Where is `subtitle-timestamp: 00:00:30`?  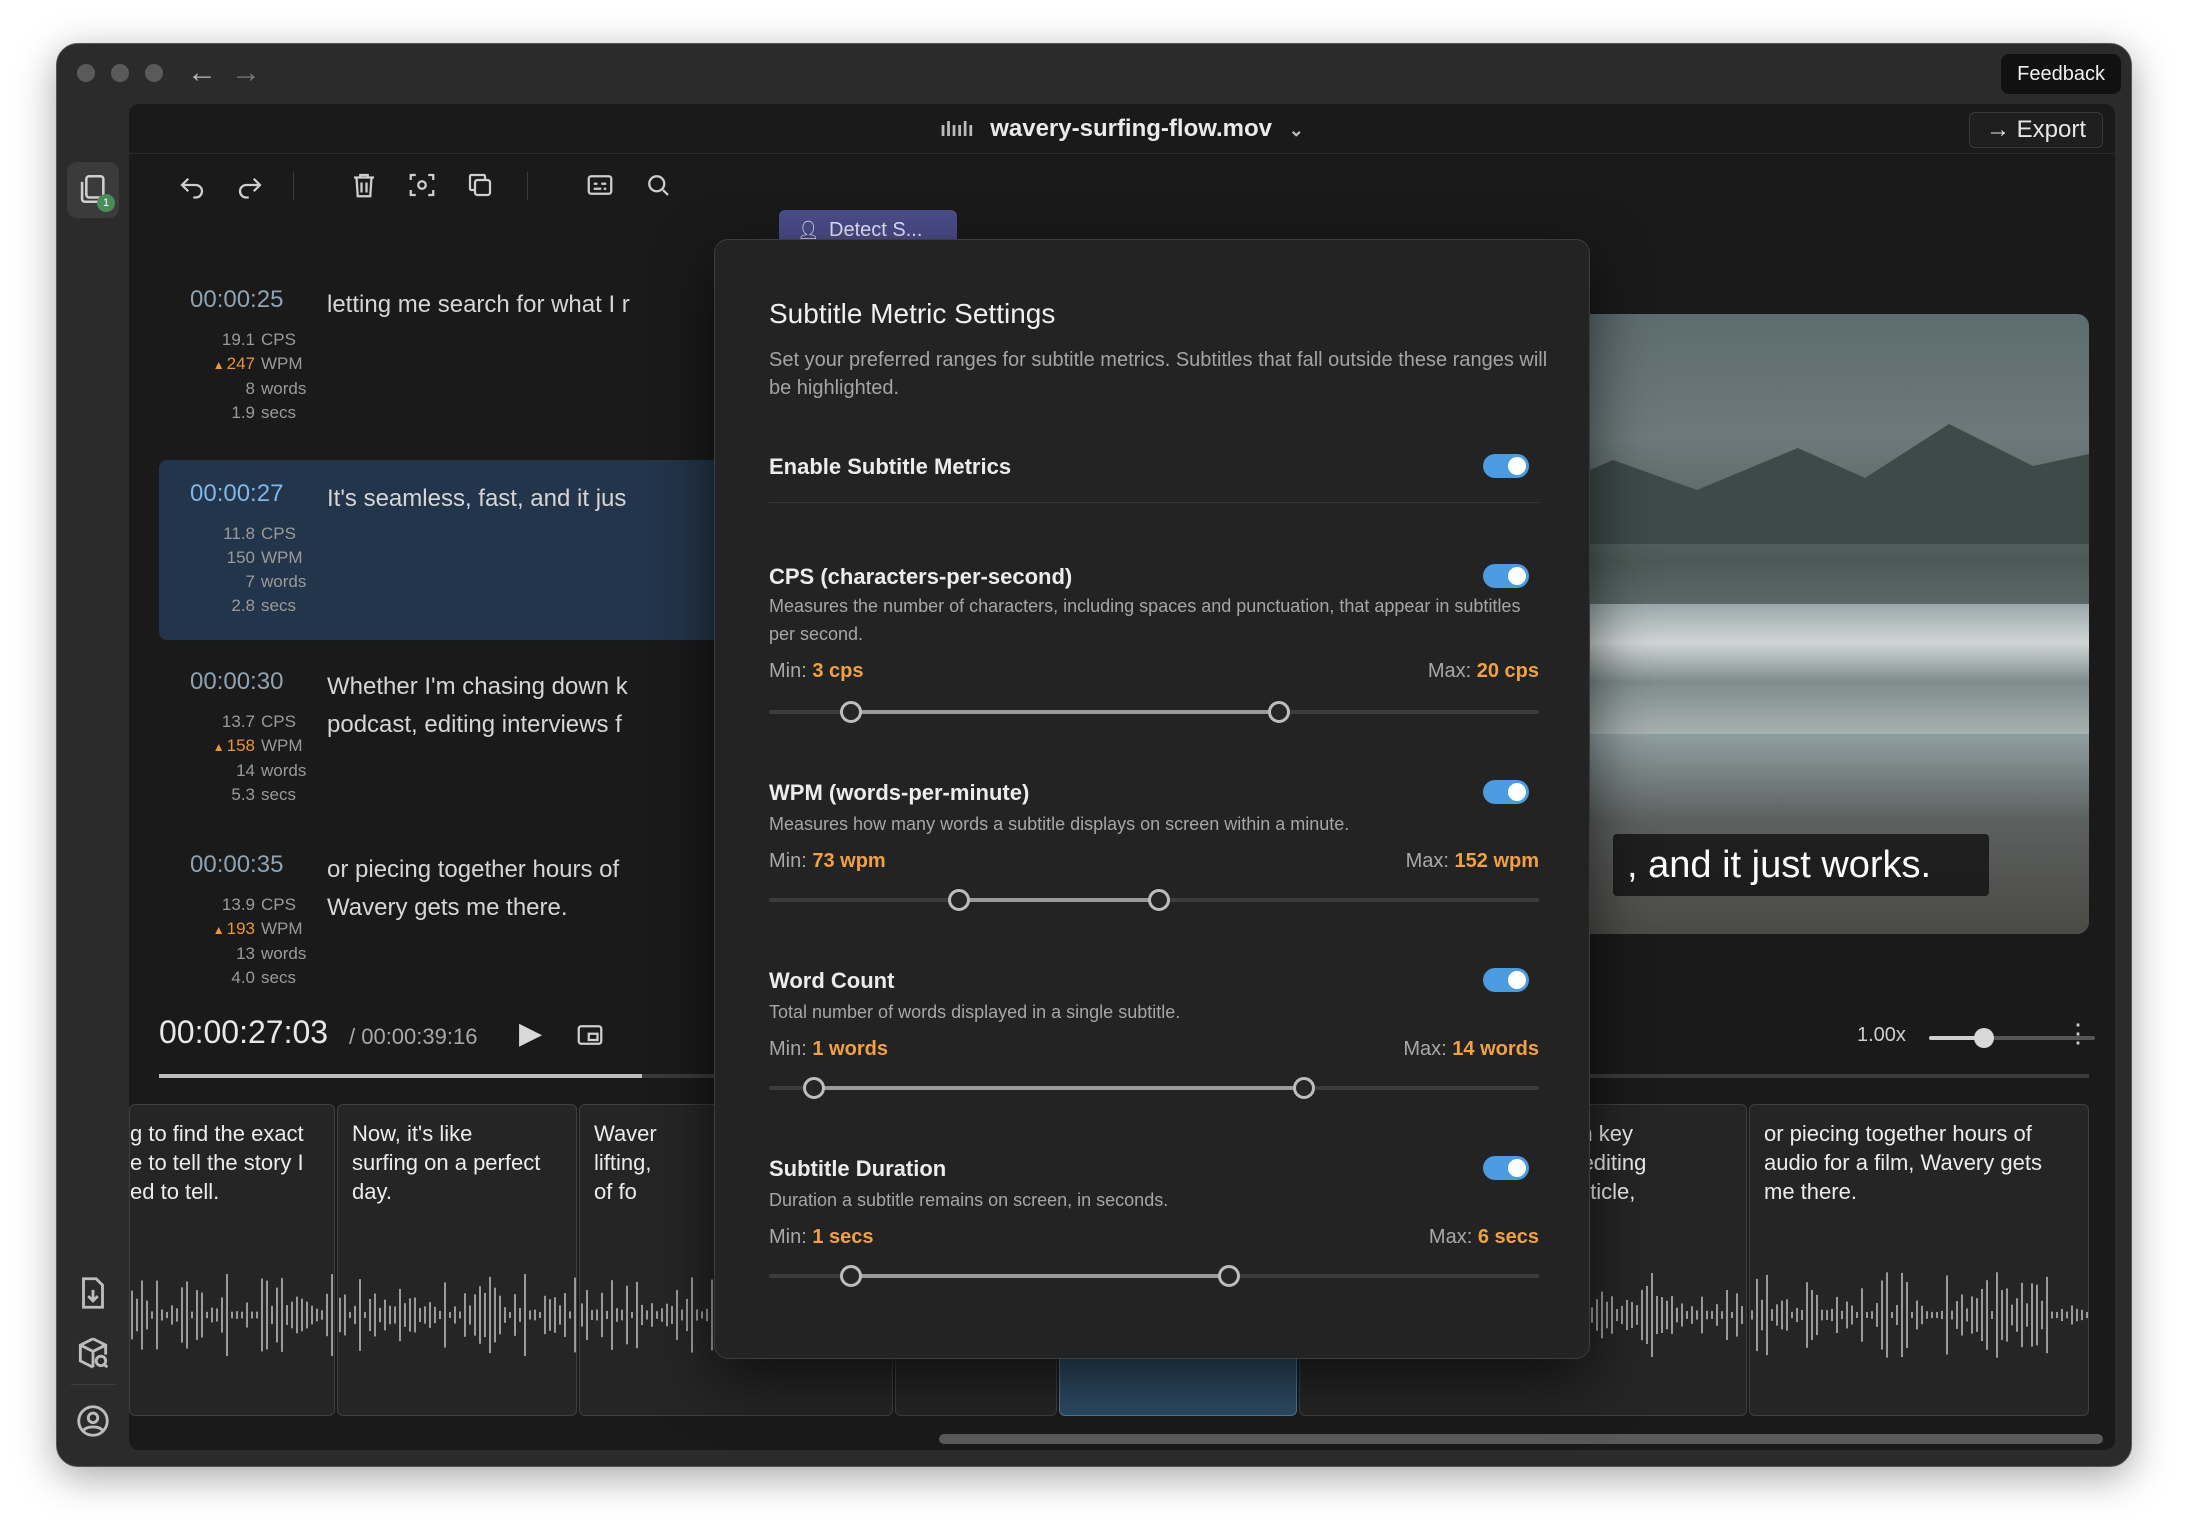
subtitle-timestamp: 00:00:30 is located at coordinates (236, 682).